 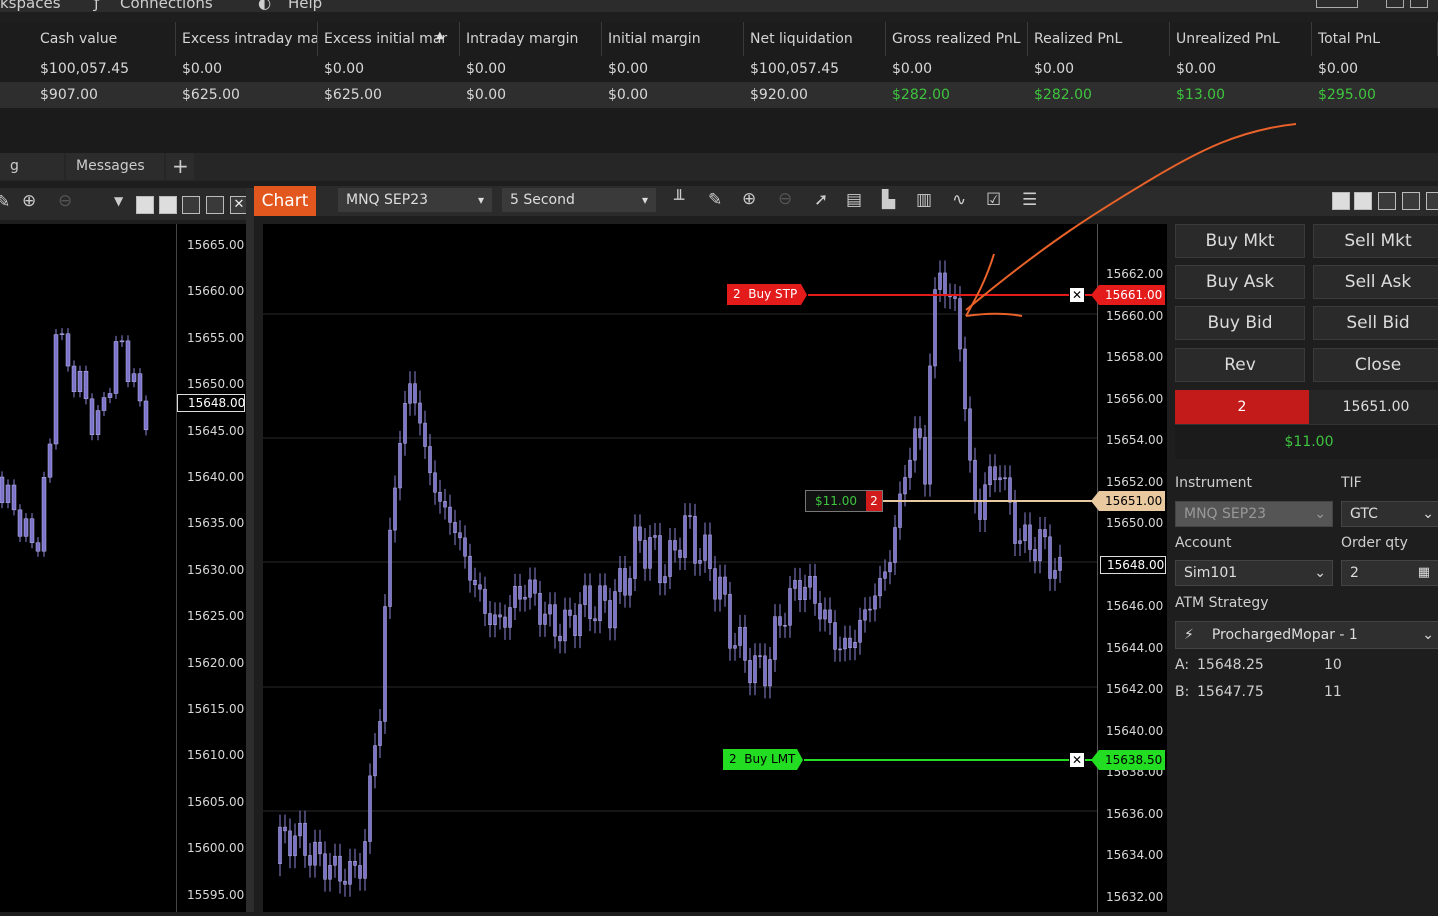 What do you see at coordinates (88, 568) in the screenshot?
I see `left-chart-plot` at bounding box center [88, 568].